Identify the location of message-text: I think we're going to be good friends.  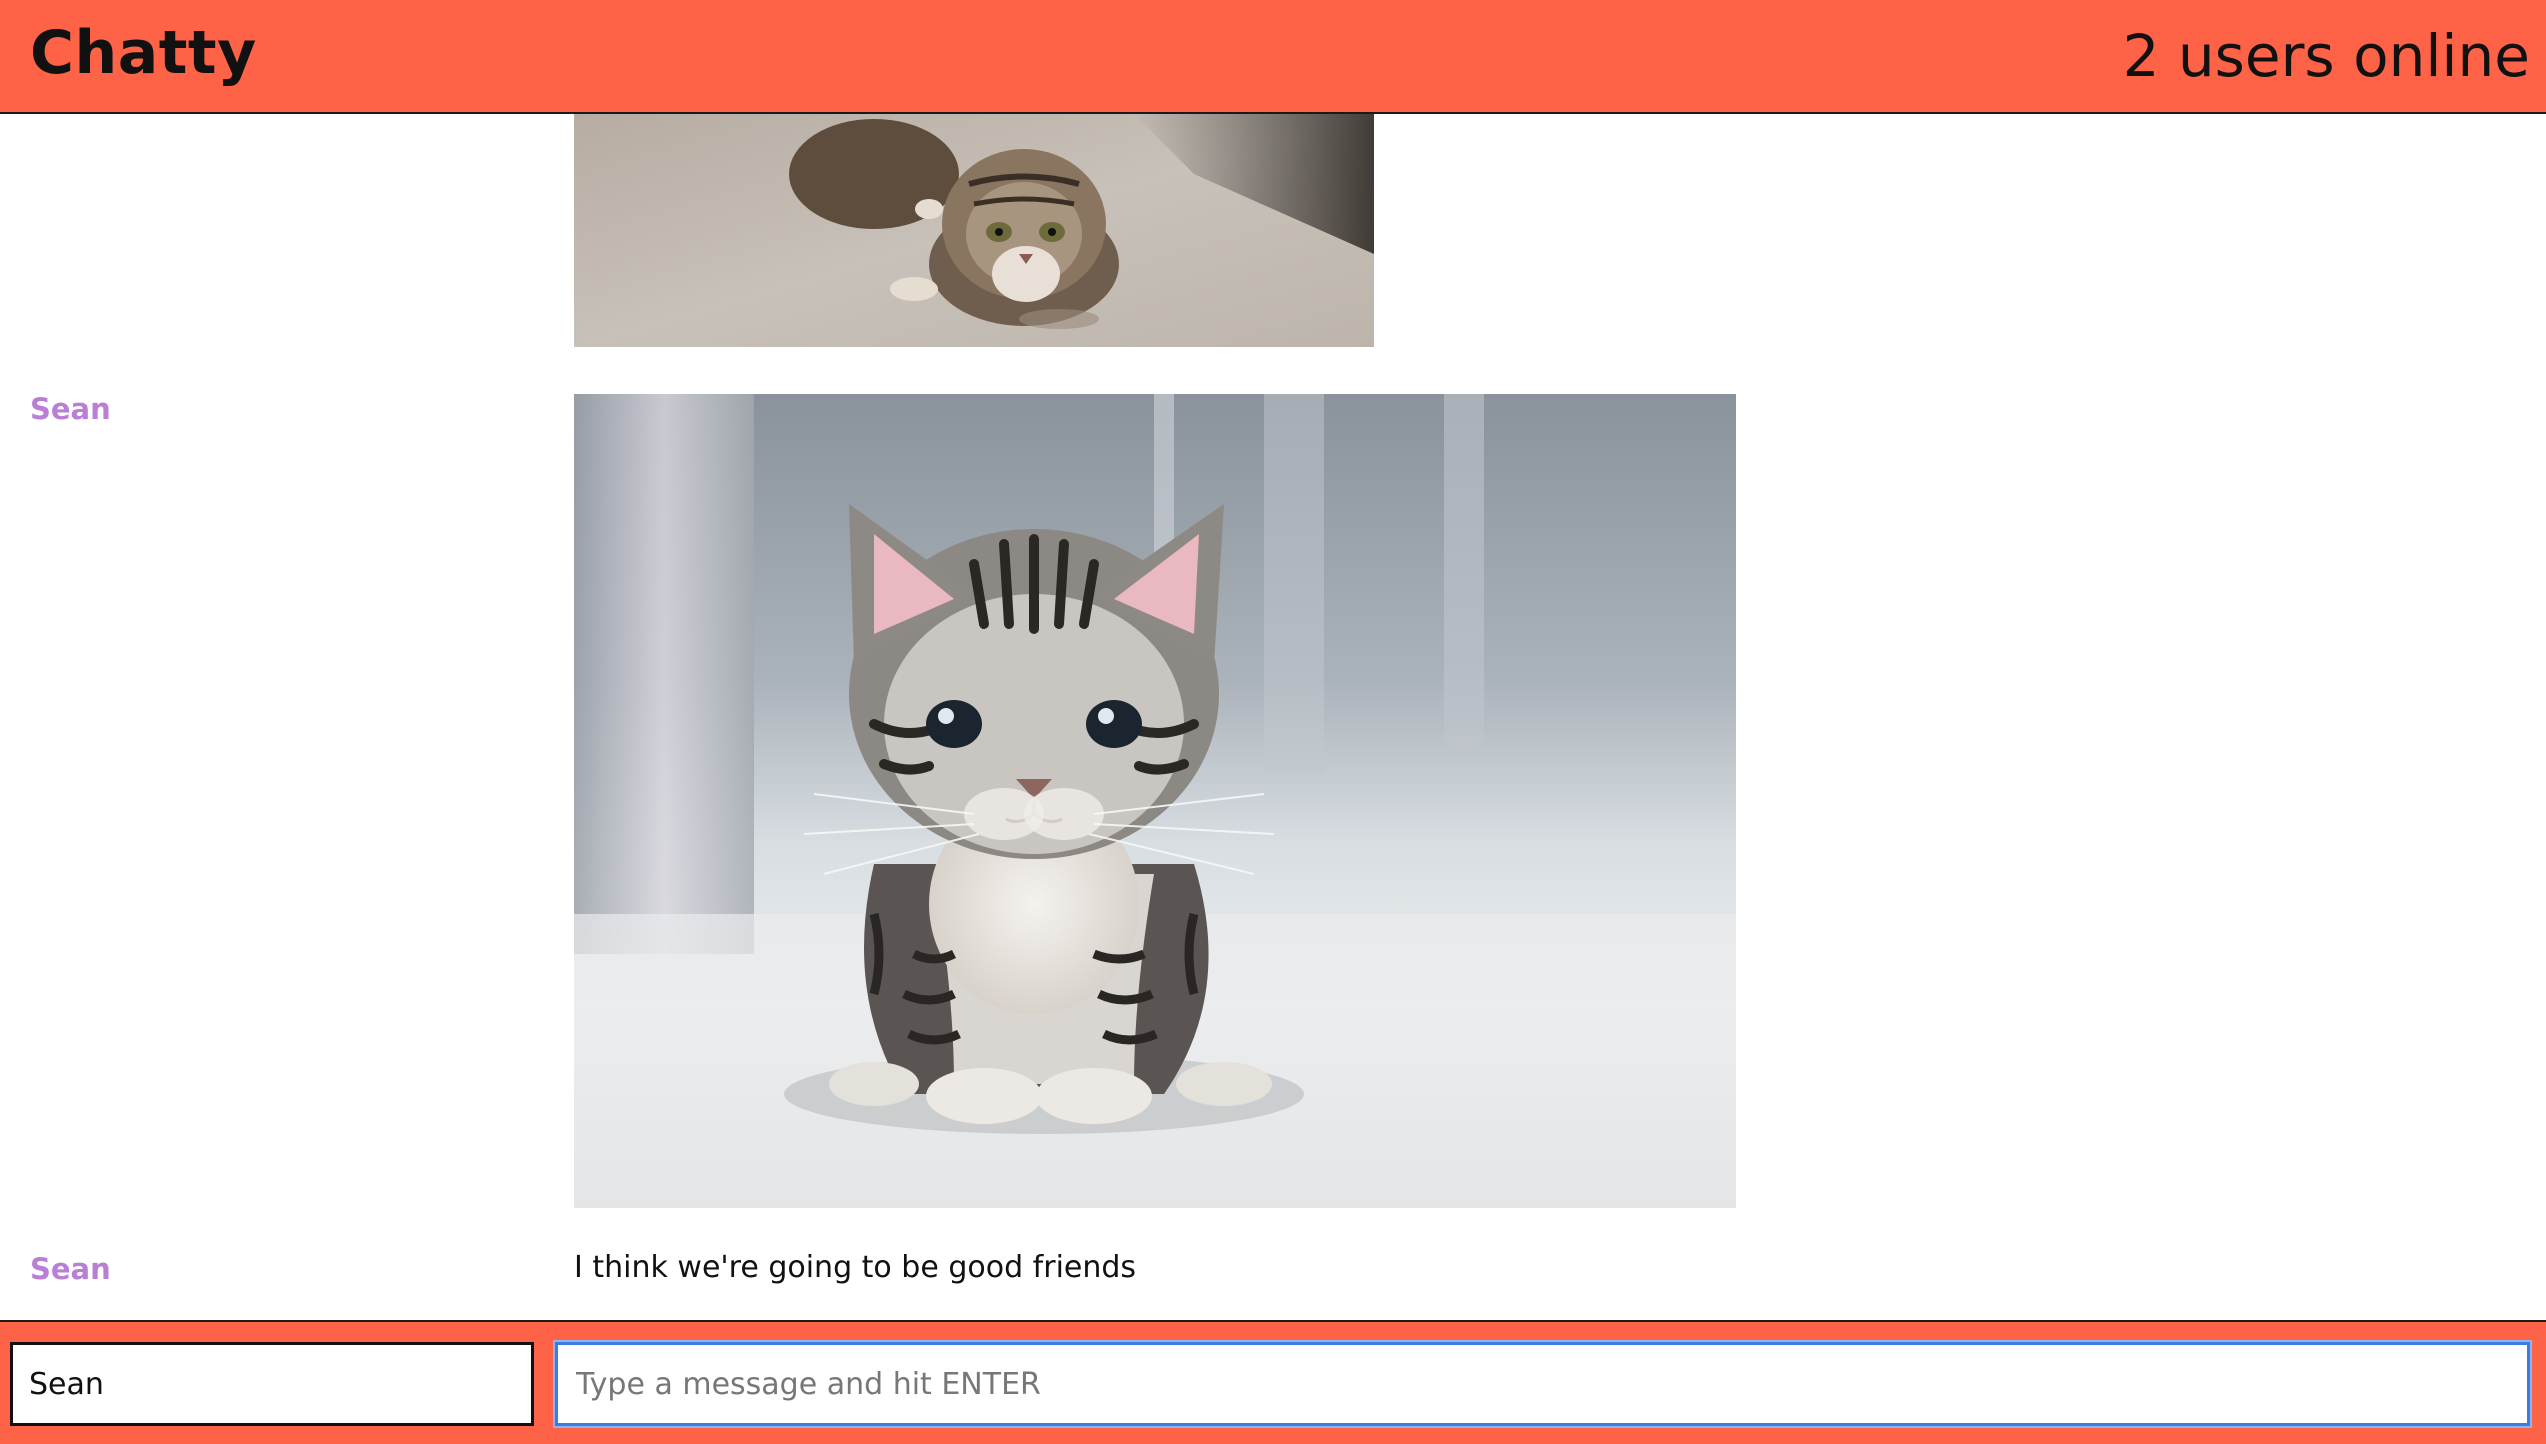
(855, 1267).